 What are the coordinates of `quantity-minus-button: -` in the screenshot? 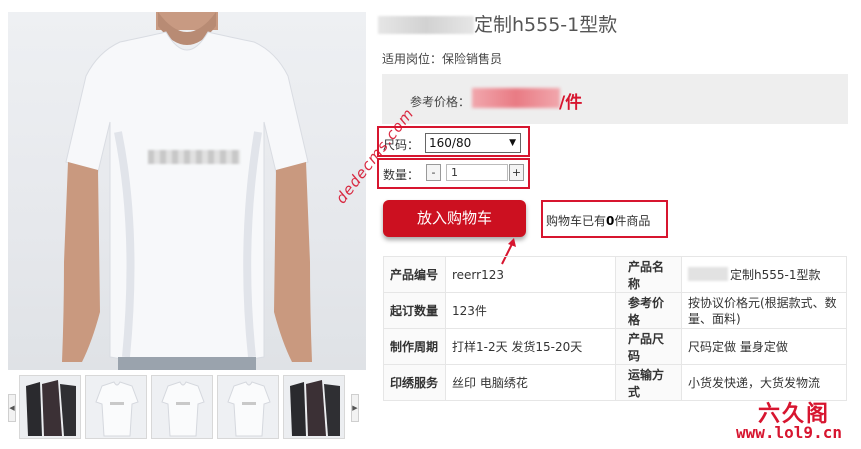 It's located at (433, 172).